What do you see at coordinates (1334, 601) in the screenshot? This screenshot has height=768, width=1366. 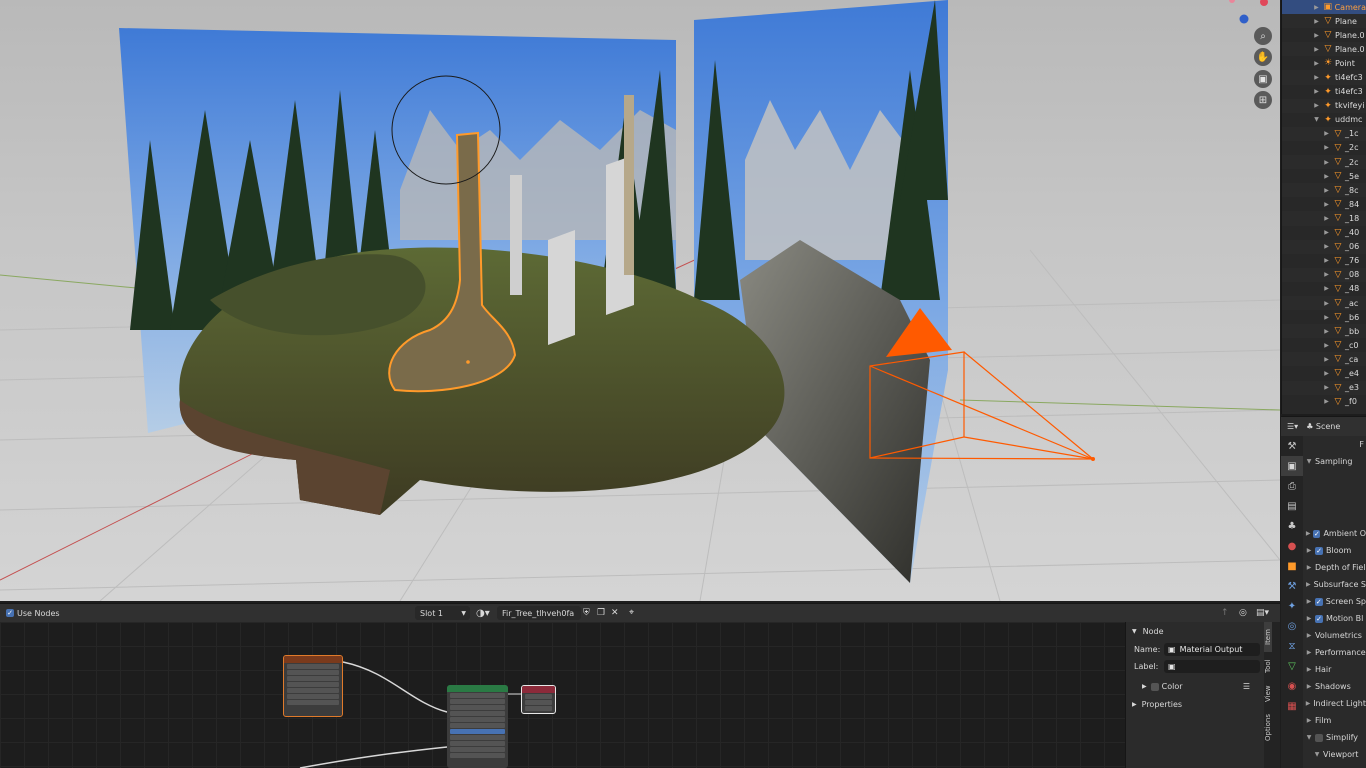 I see `render-panel-header: ▶ ✓ Screen Sp` at bounding box center [1334, 601].